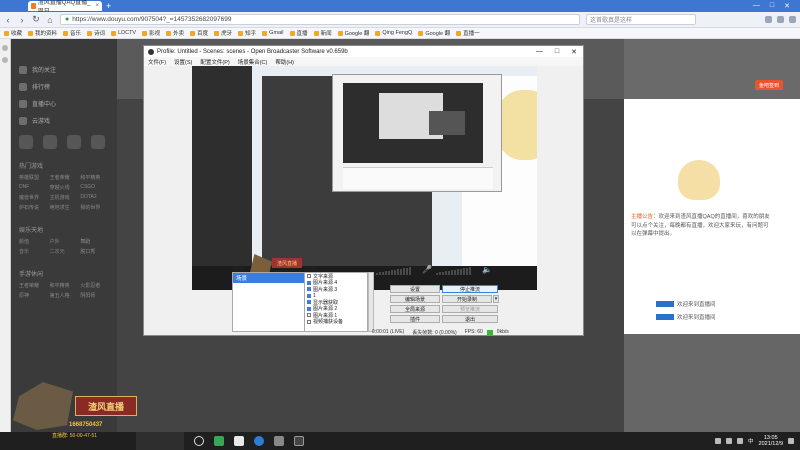  Describe the element at coordinates (151, 33) in the screenshot. I see `bookmark-item: 影视` at that location.